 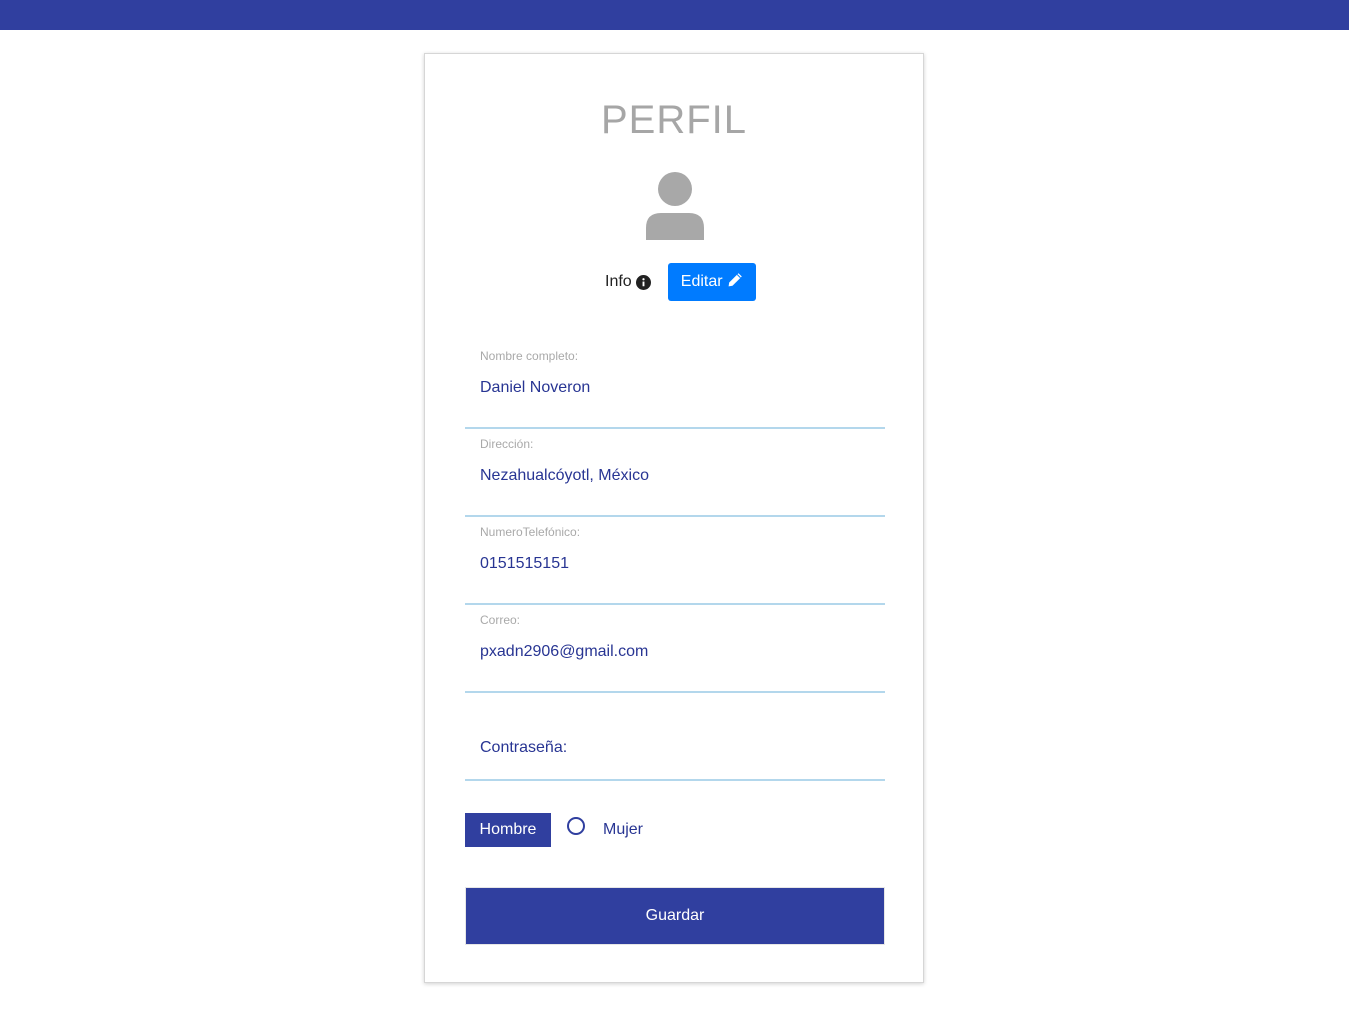 What do you see at coordinates (523, 748) in the screenshot?
I see `password-placeholder: Contraseña:` at bounding box center [523, 748].